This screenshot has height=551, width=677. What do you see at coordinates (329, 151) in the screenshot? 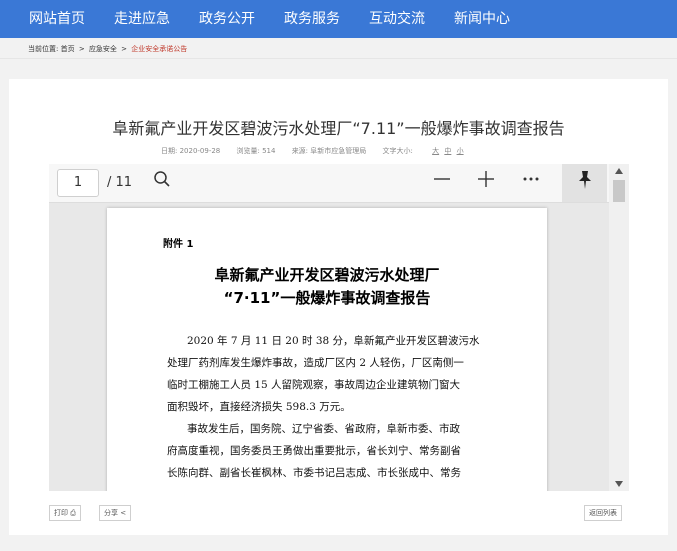
I see `article-source: 来源: 阜新市应急管理局` at bounding box center [329, 151].